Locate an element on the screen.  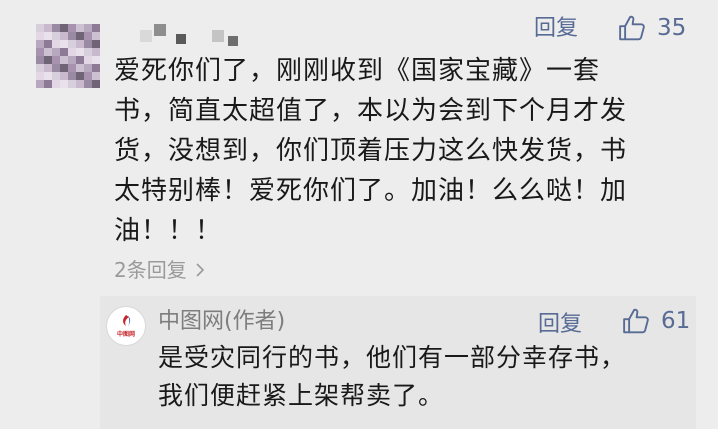
commenter-name-blurred is located at coordinates (195, 35).